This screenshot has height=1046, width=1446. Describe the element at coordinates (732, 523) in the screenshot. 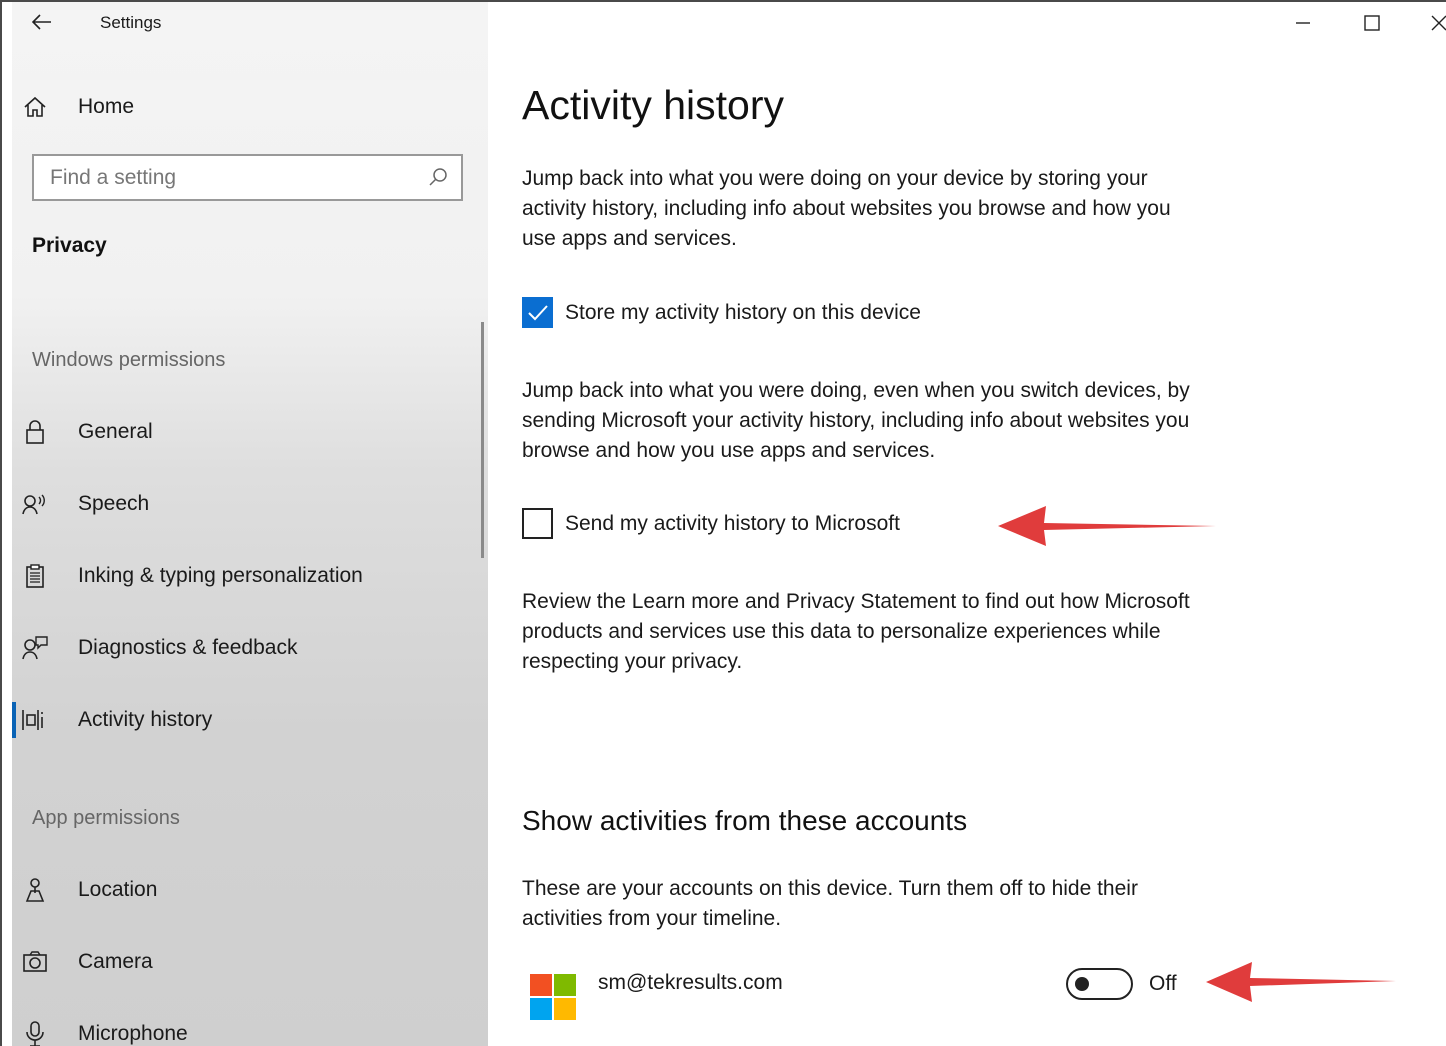

I see `send-activity-label: Send my activity history to Microsoft` at that location.